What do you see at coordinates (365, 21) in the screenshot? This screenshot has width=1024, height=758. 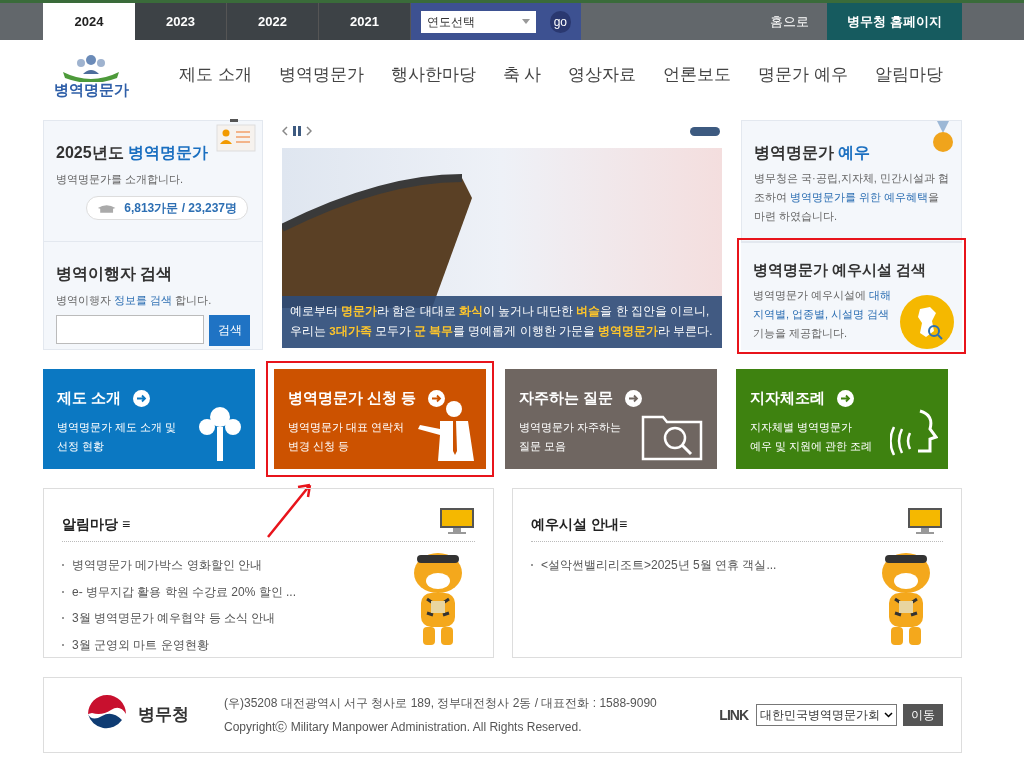 I see `year-tab: 2021` at bounding box center [365, 21].